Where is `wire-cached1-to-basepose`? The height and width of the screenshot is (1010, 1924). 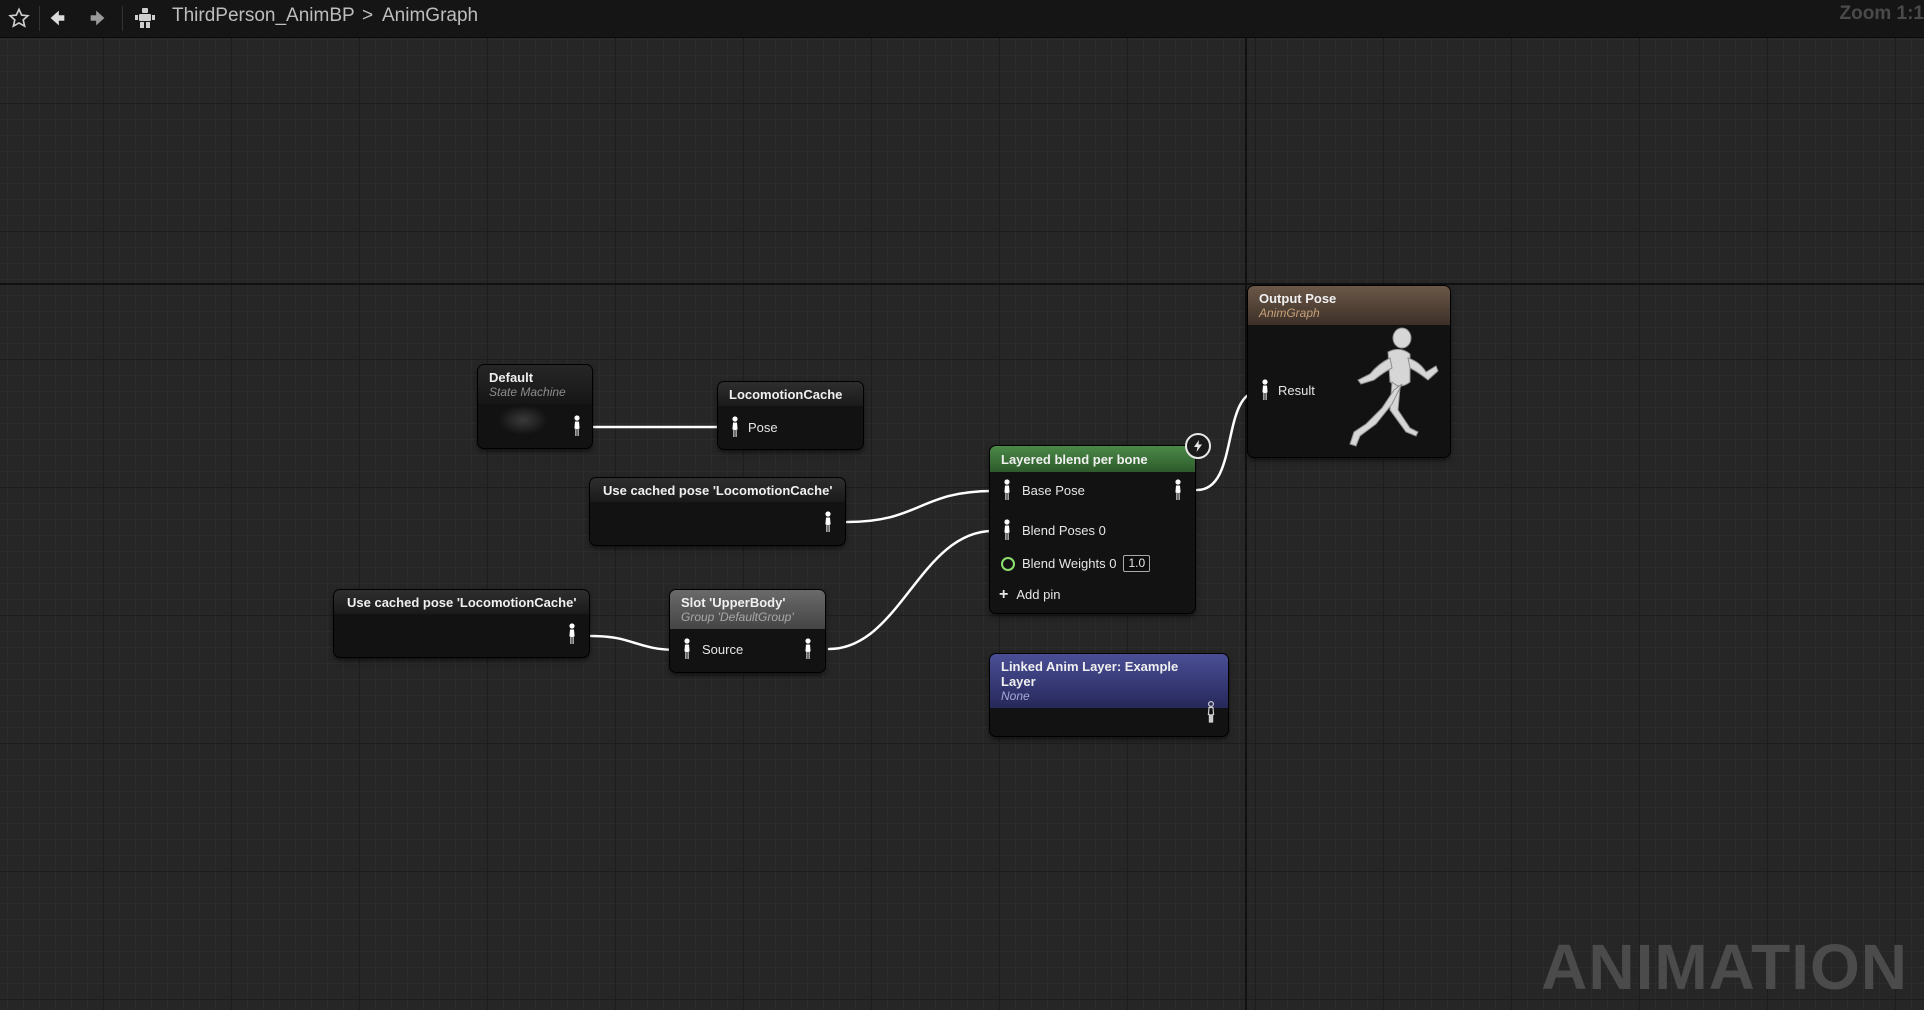
wire-cached1-to-basepose is located at coordinates (920, 506).